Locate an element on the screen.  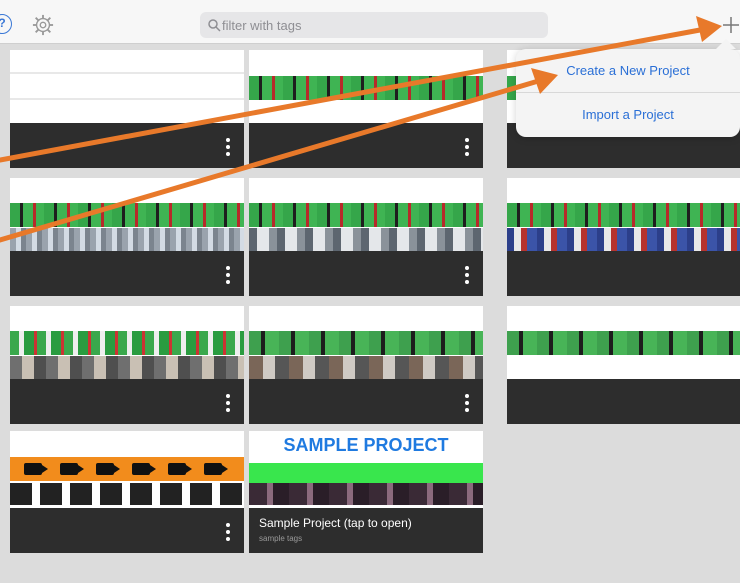
search-input is located at coordinates (382, 25).